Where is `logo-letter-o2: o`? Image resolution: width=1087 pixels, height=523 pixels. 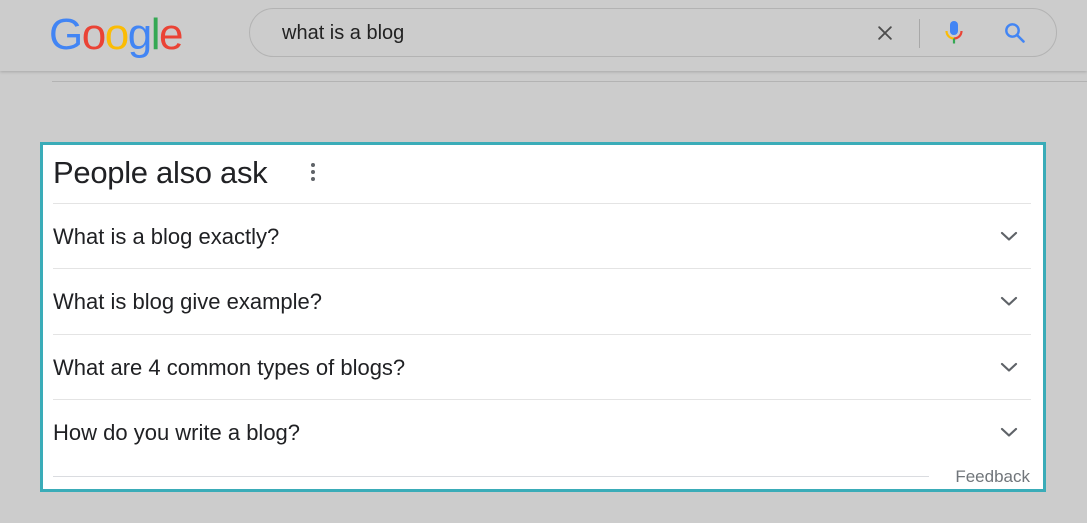
logo-letter-o2: o is located at coordinates (116, 34).